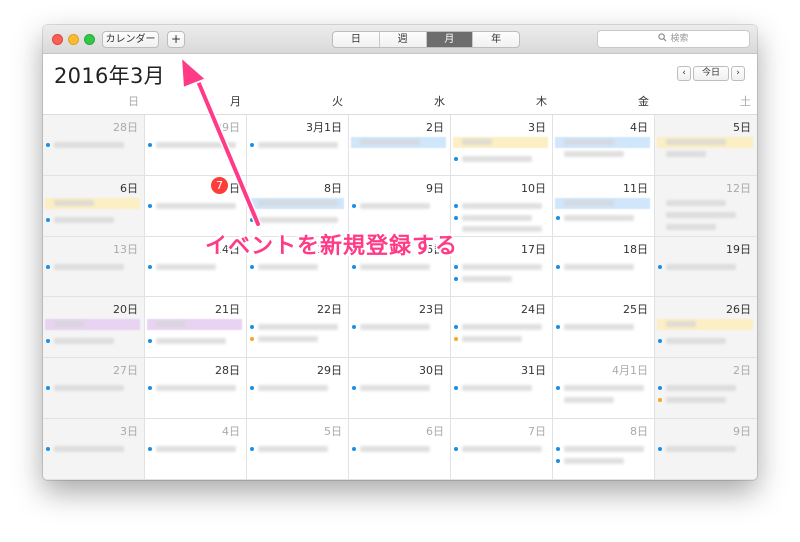  I want to click on weekday-tue: 火, so click(337, 101).